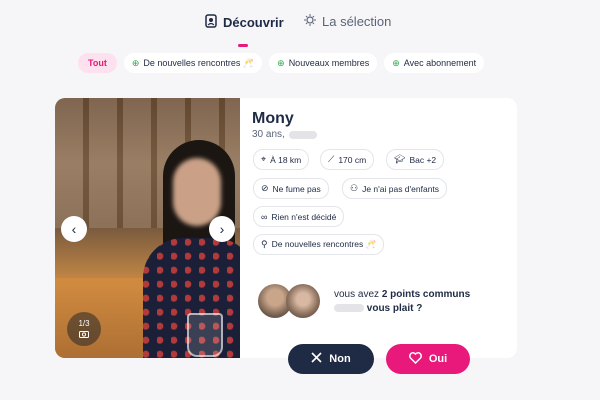  I want to click on tag-smoking: ⊘ Ne fume pas, so click(291, 188).